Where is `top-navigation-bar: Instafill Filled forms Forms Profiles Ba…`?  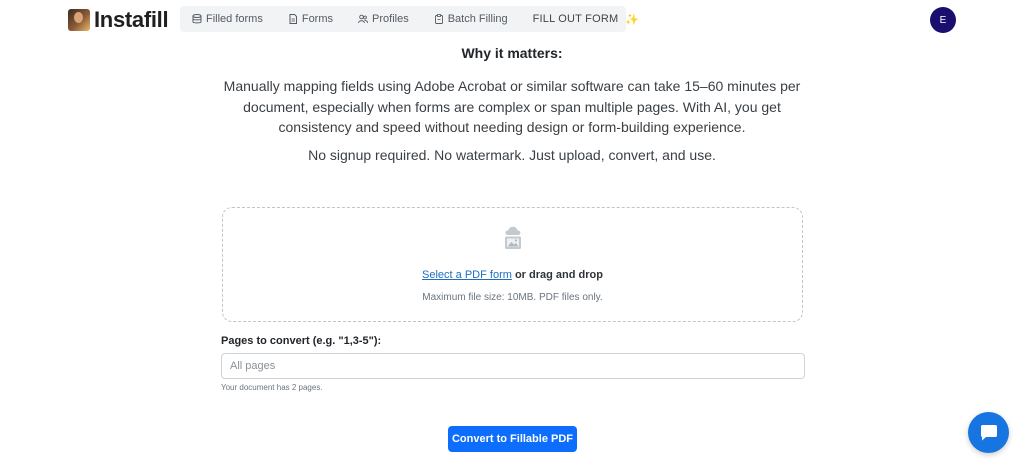 top-navigation-bar: Instafill Filled forms Forms Profiles Ba… is located at coordinates (512, 20).